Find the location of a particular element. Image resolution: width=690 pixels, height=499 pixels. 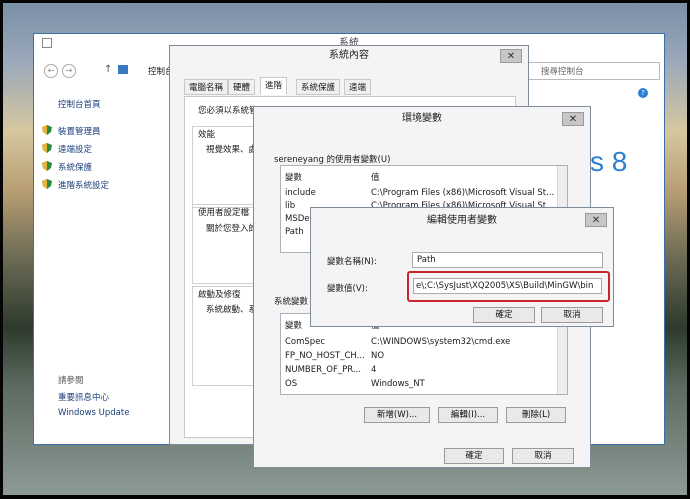

table-row: NUMBER_OF_PR... 4 is located at coordinates (420, 370).